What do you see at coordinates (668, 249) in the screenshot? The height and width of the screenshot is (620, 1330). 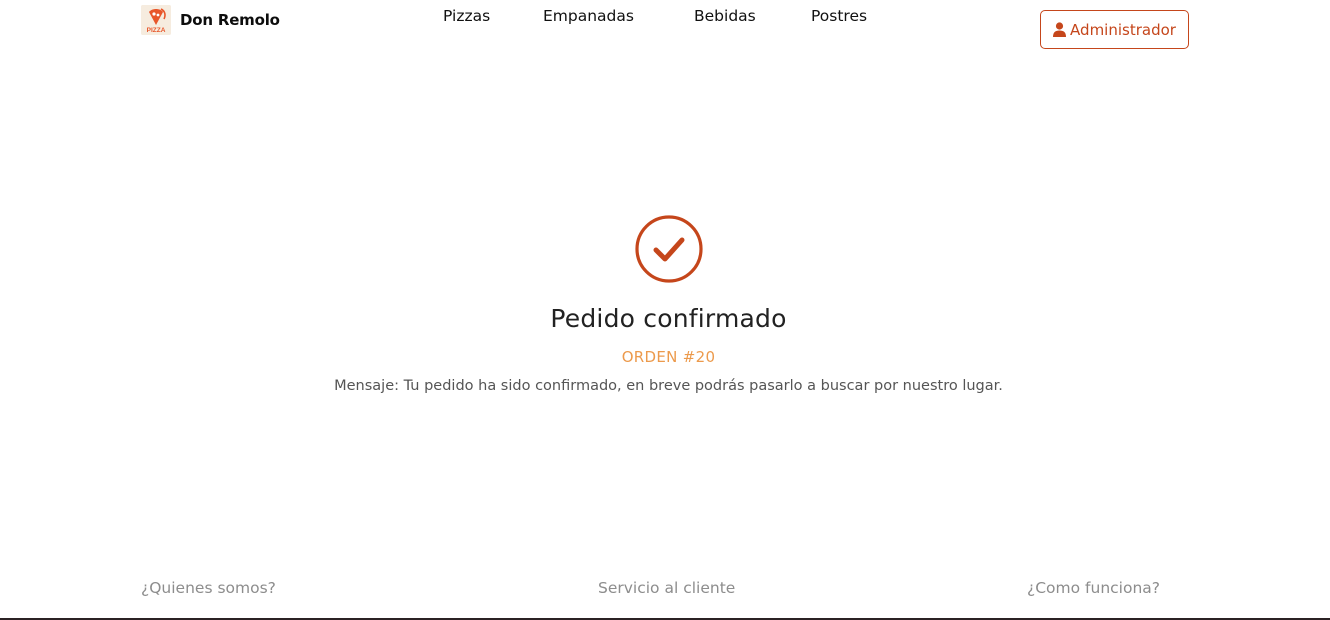 I see `check-circle-icon` at bounding box center [668, 249].